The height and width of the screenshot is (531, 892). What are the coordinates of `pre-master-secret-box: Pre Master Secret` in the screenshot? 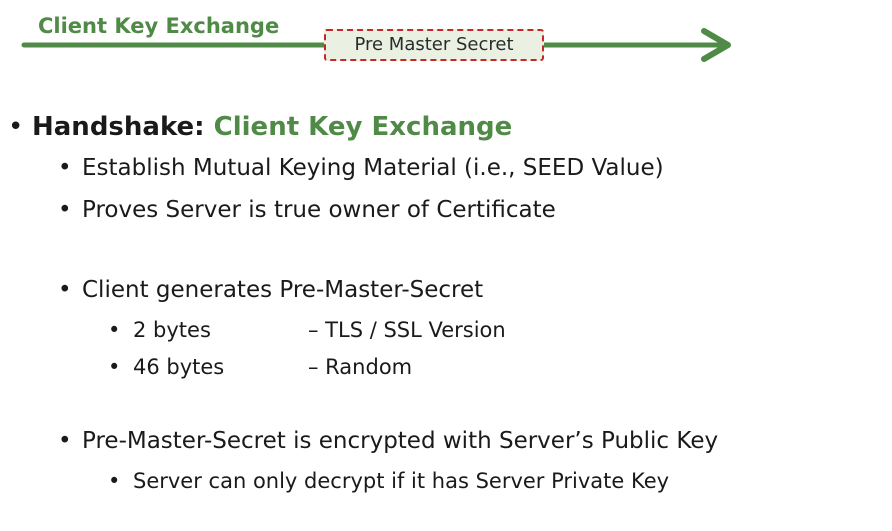 It's located at (434, 45).